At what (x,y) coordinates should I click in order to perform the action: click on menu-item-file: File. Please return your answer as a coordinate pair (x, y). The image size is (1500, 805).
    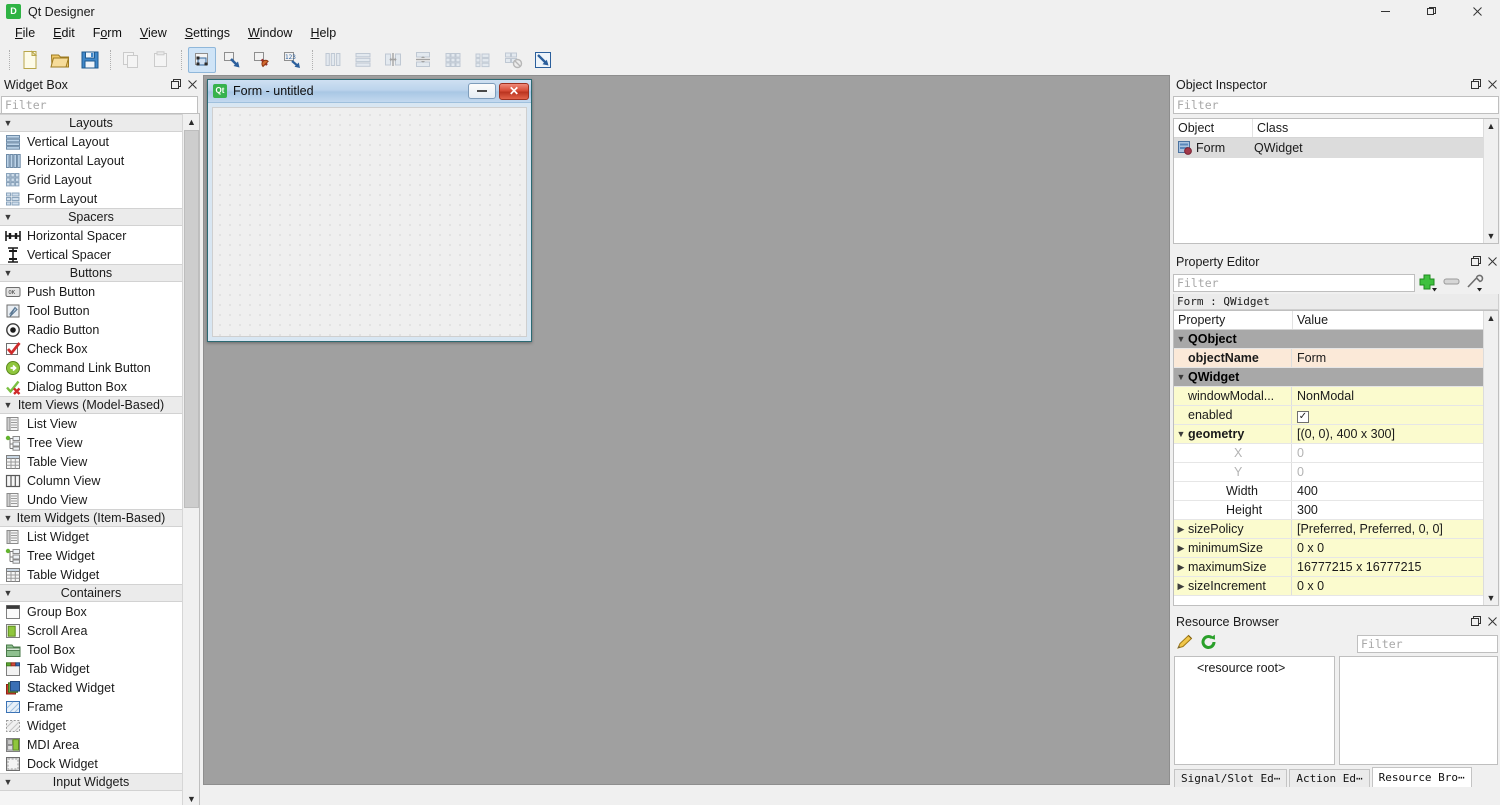
    Looking at the image, I should click on (25, 33).